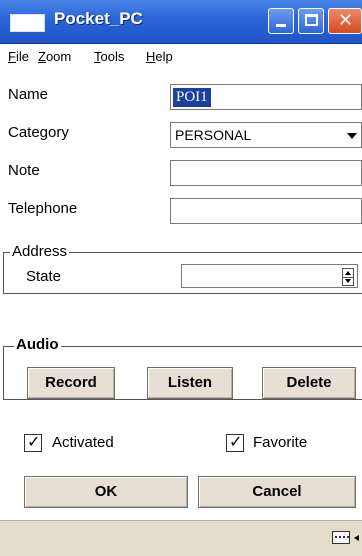 This screenshot has width=362, height=556. What do you see at coordinates (18, 56) in the screenshot?
I see `menu-file: File` at bounding box center [18, 56].